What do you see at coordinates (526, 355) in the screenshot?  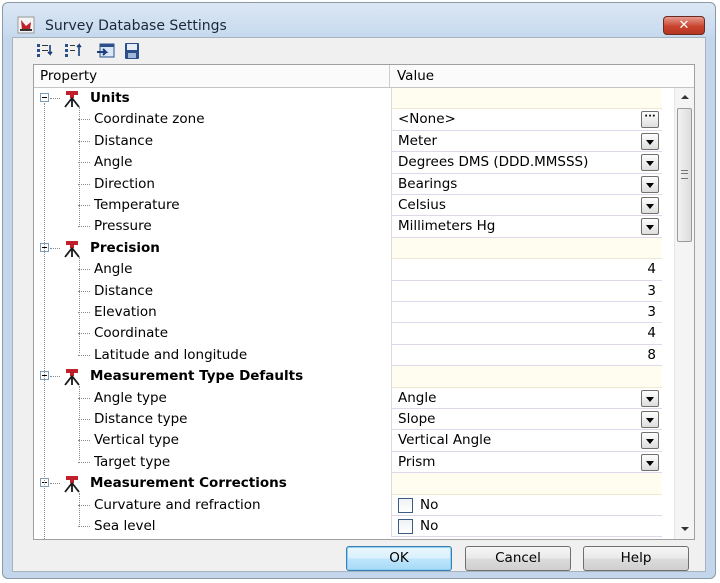 I see `value-cell: 8` at bounding box center [526, 355].